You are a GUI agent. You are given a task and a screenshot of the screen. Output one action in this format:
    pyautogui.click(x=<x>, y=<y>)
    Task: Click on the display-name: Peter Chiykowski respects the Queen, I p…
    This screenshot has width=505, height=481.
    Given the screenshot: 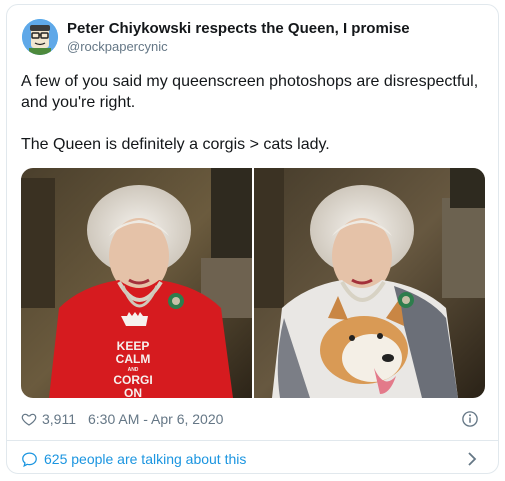 What is the action you would take?
    pyautogui.click(x=238, y=29)
    